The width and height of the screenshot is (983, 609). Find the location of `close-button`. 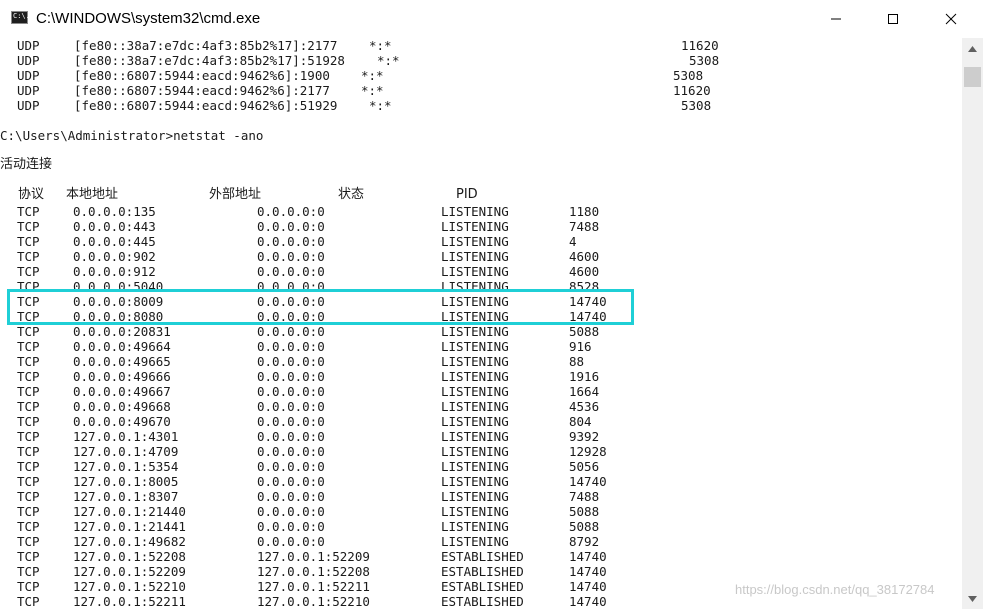

close-button is located at coordinates (951, 19).